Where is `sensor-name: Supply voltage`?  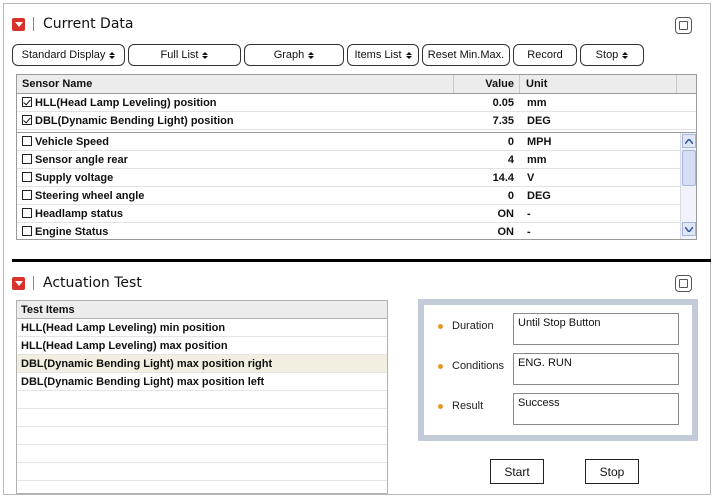
sensor-name: Supply voltage is located at coordinates (74, 177).